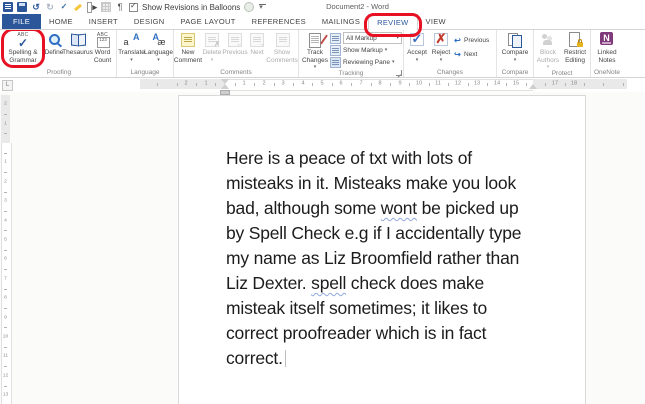 This screenshot has height=404, width=645. I want to click on text-segment: misteaks in it. Misteaks make you look, so click(371, 183).